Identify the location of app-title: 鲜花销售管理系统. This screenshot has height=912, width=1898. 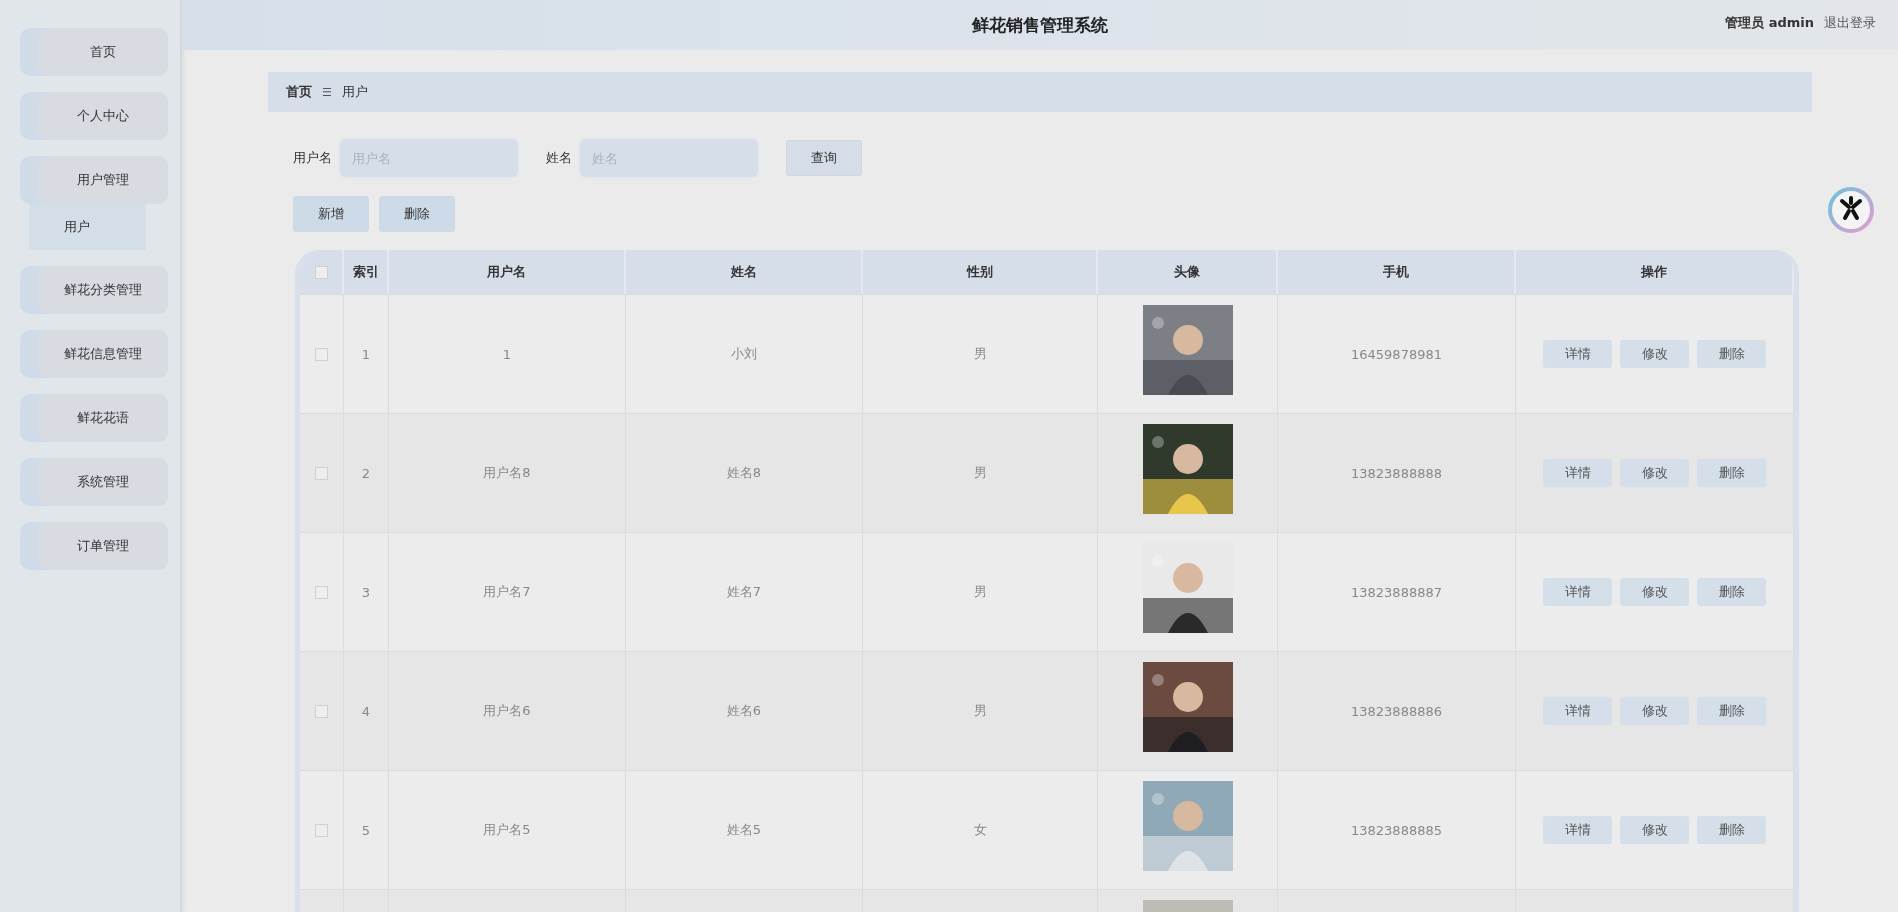
(1040, 25).